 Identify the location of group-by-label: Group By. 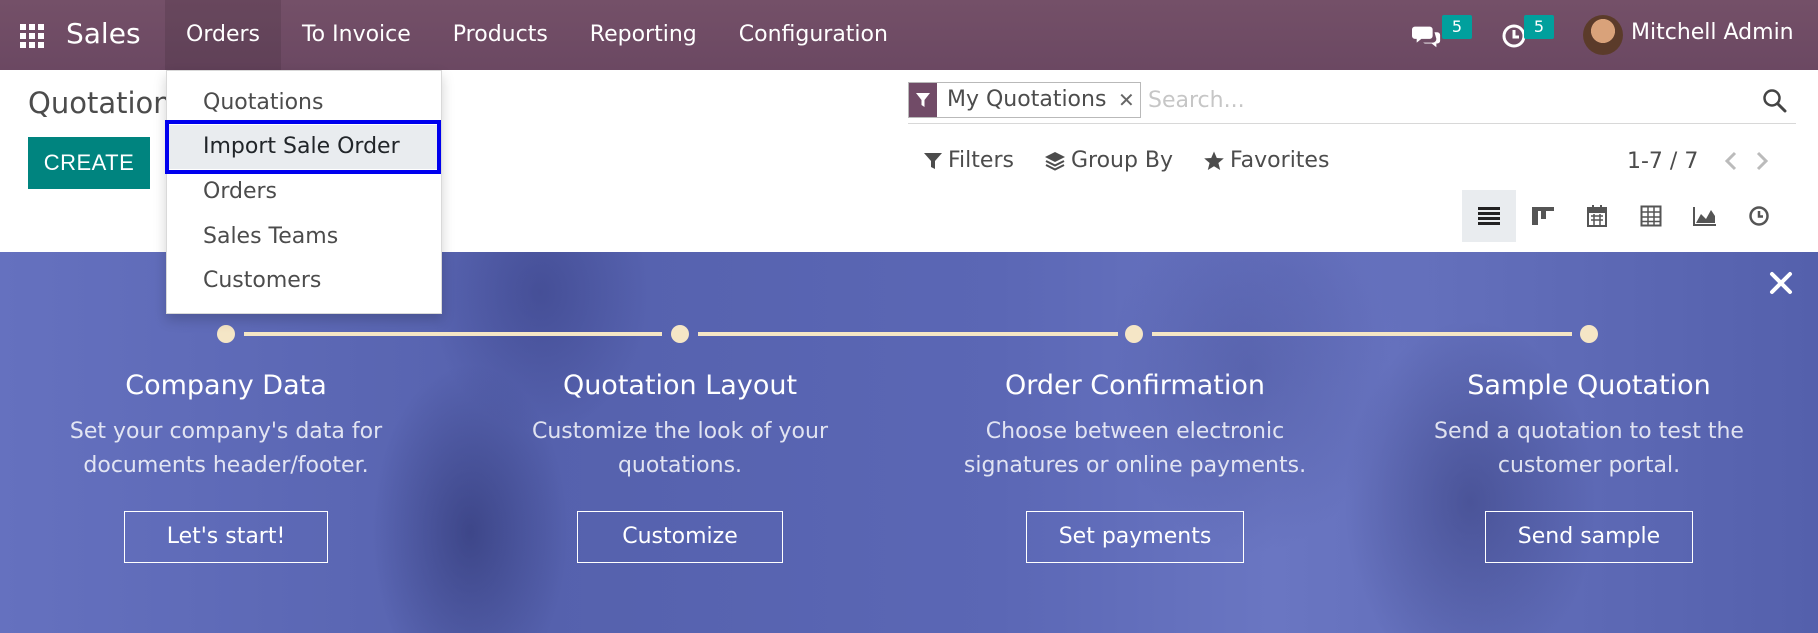
(1122, 160).